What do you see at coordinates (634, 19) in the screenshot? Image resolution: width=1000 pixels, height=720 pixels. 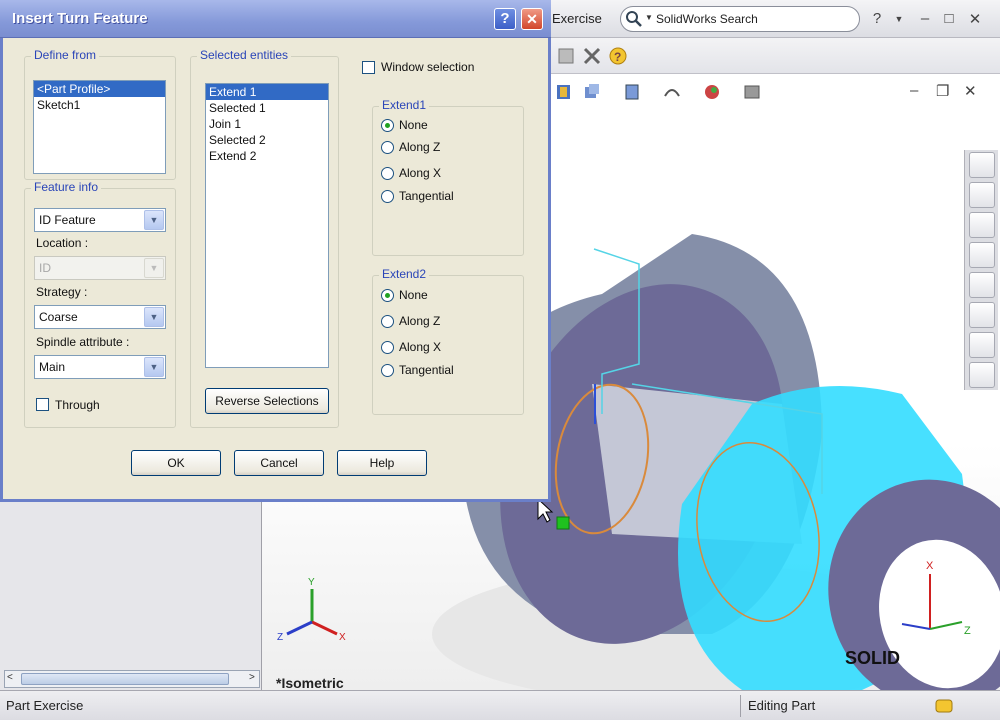 I see `search-icon` at bounding box center [634, 19].